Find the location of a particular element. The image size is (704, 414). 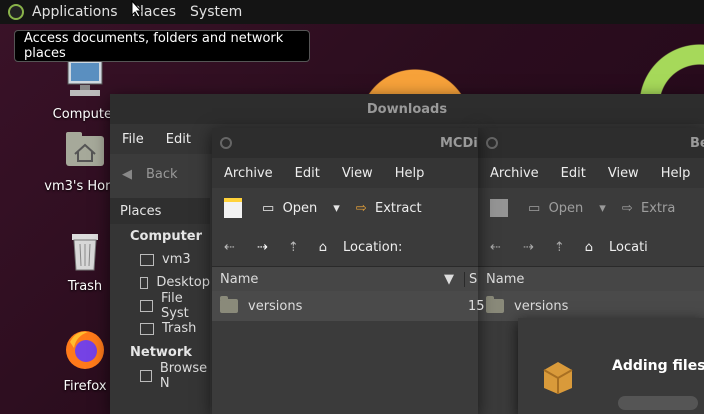

archive1-column-header: Name ▼ S is located at coordinates (345, 278).